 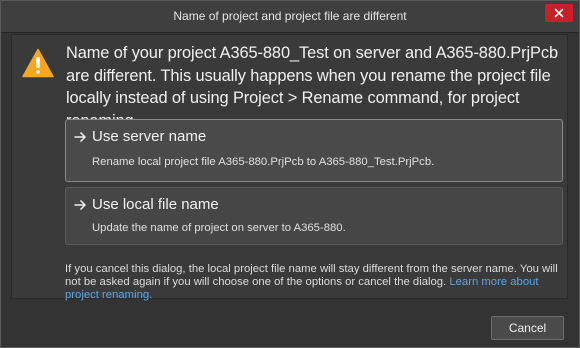 I want to click on close-icon, so click(x=559, y=13).